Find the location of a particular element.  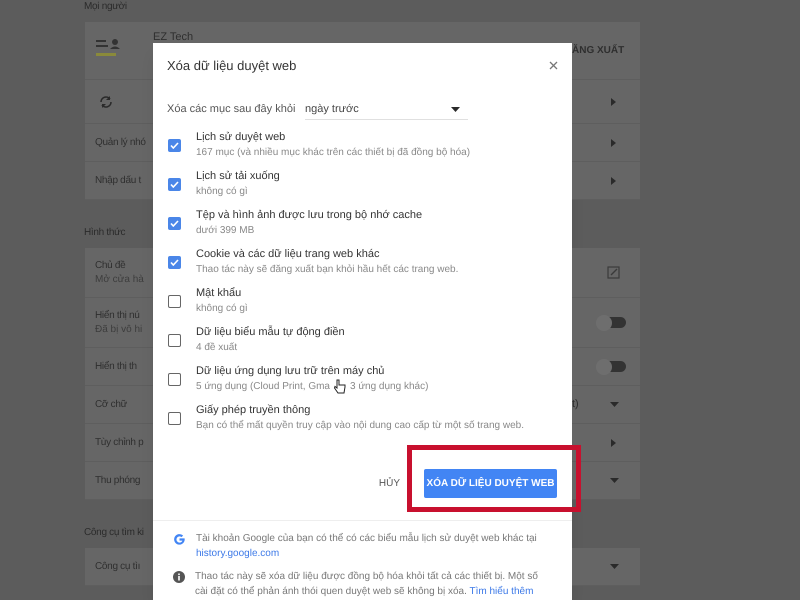

dialog-title: Xóa dữ liệu duyệt web is located at coordinates (231, 66).